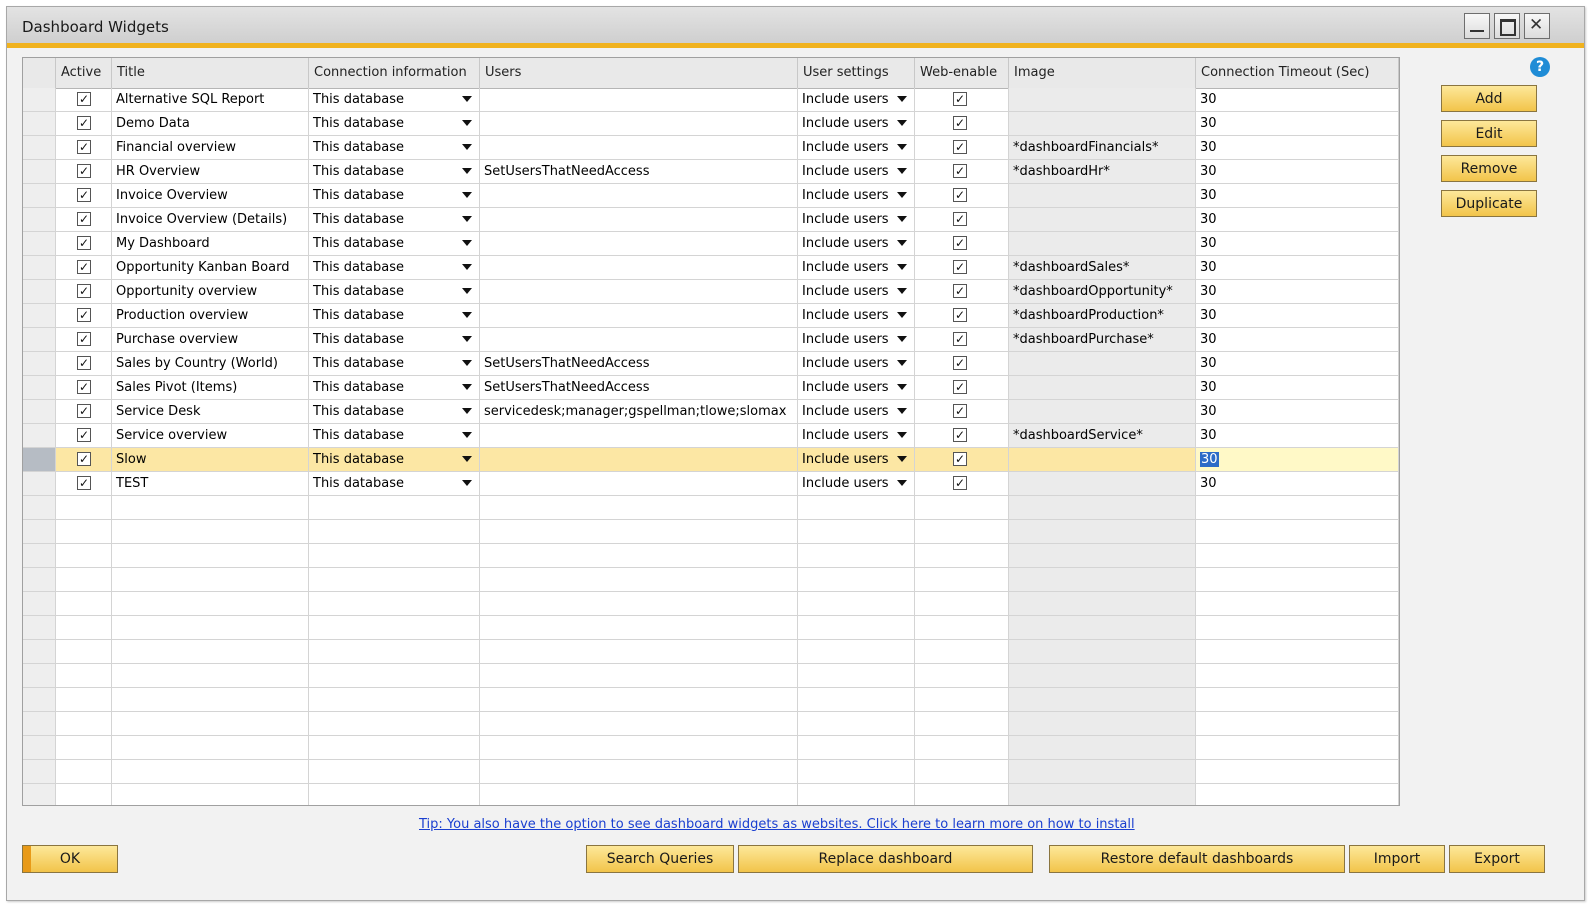 This screenshot has height=906, width=1593. I want to click on connection-timeout-header: Connection Timeout (Sec), so click(1297, 73).